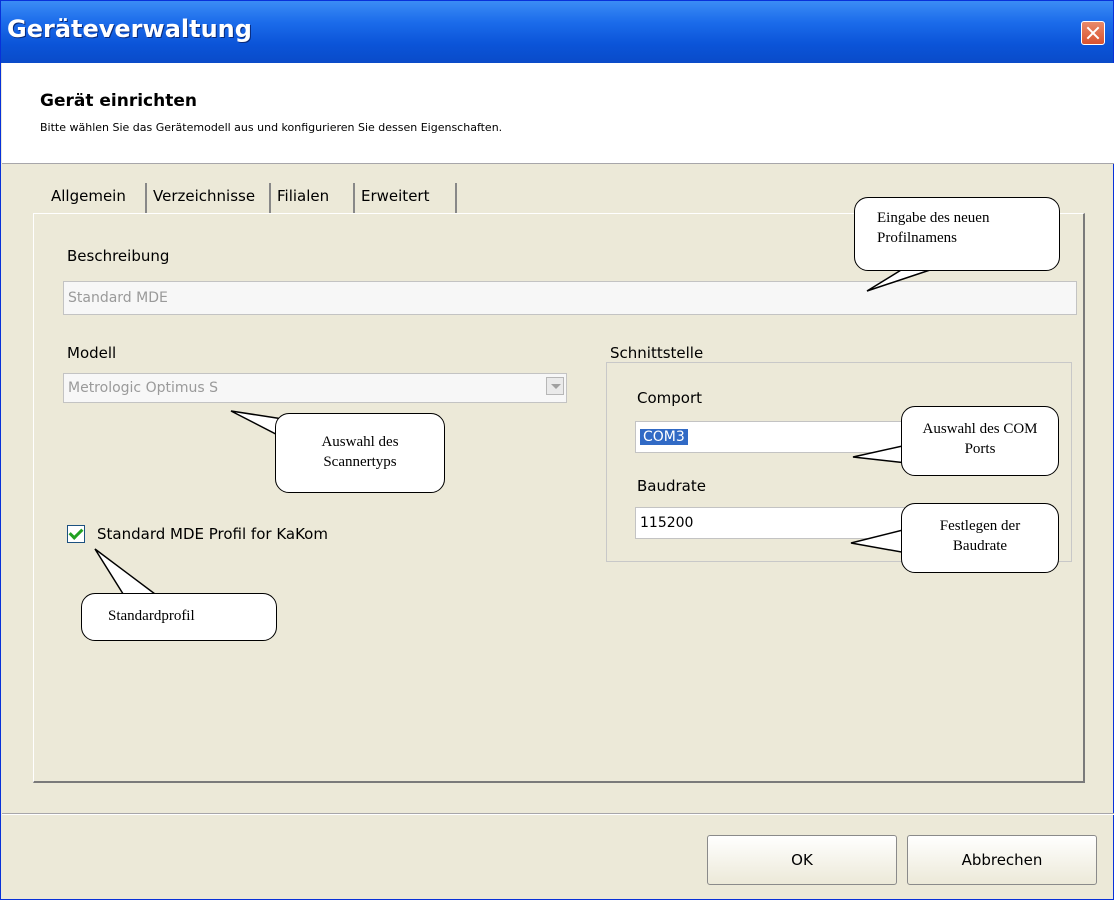  I want to click on callout-com-port: Auswahl des COM Ports, so click(980, 441).